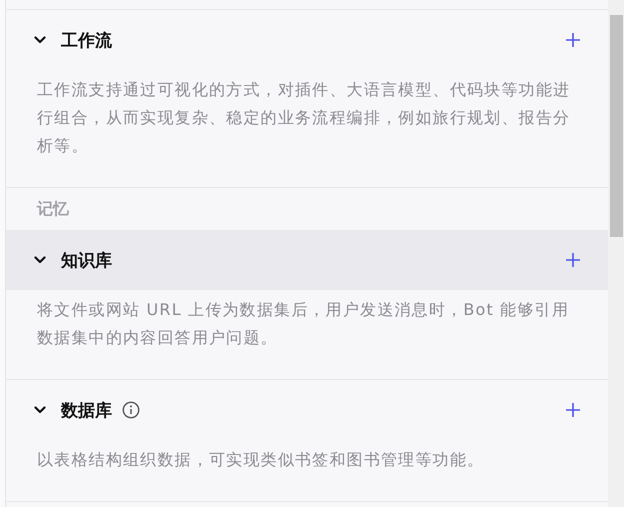 This screenshot has width=624, height=507. What do you see at coordinates (303, 324) in the screenshot?
I see `section-description: 将文件或网站 URL 上传为数据集后，用户发送消息时，Bot 能够引用数据集中的内容回答用户问题。` at bounding box center [303, 324].